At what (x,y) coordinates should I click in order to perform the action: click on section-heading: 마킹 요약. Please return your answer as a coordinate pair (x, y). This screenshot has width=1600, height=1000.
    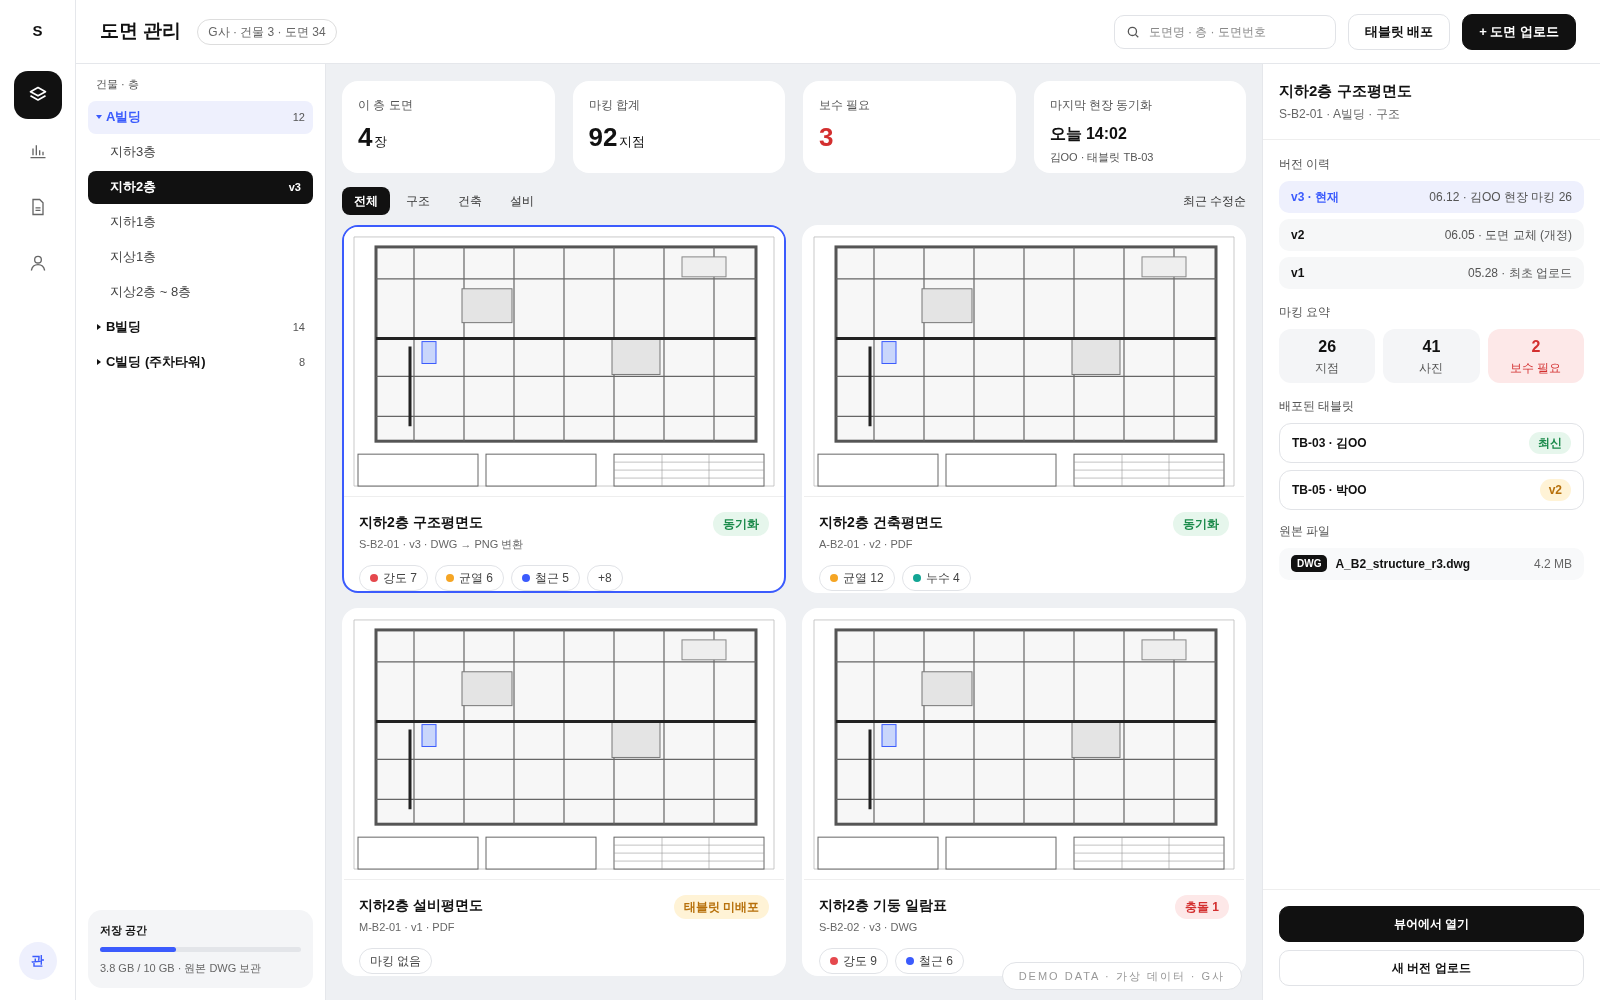
    Looking at the image, I should click on (1305, 312).